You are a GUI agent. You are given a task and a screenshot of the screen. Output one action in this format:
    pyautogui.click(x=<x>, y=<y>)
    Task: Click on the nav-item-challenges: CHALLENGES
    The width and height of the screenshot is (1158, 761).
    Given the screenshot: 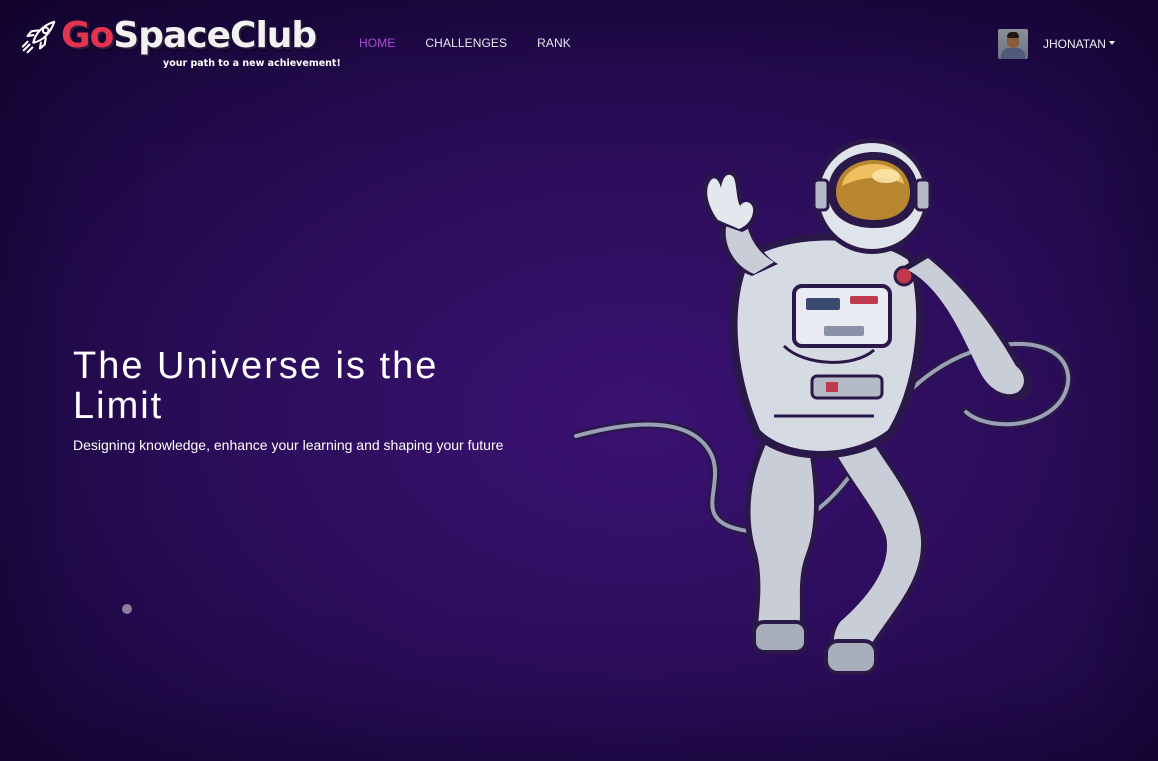 What is the action you would take?
    pyautogui.click(x=466, y=43)
    